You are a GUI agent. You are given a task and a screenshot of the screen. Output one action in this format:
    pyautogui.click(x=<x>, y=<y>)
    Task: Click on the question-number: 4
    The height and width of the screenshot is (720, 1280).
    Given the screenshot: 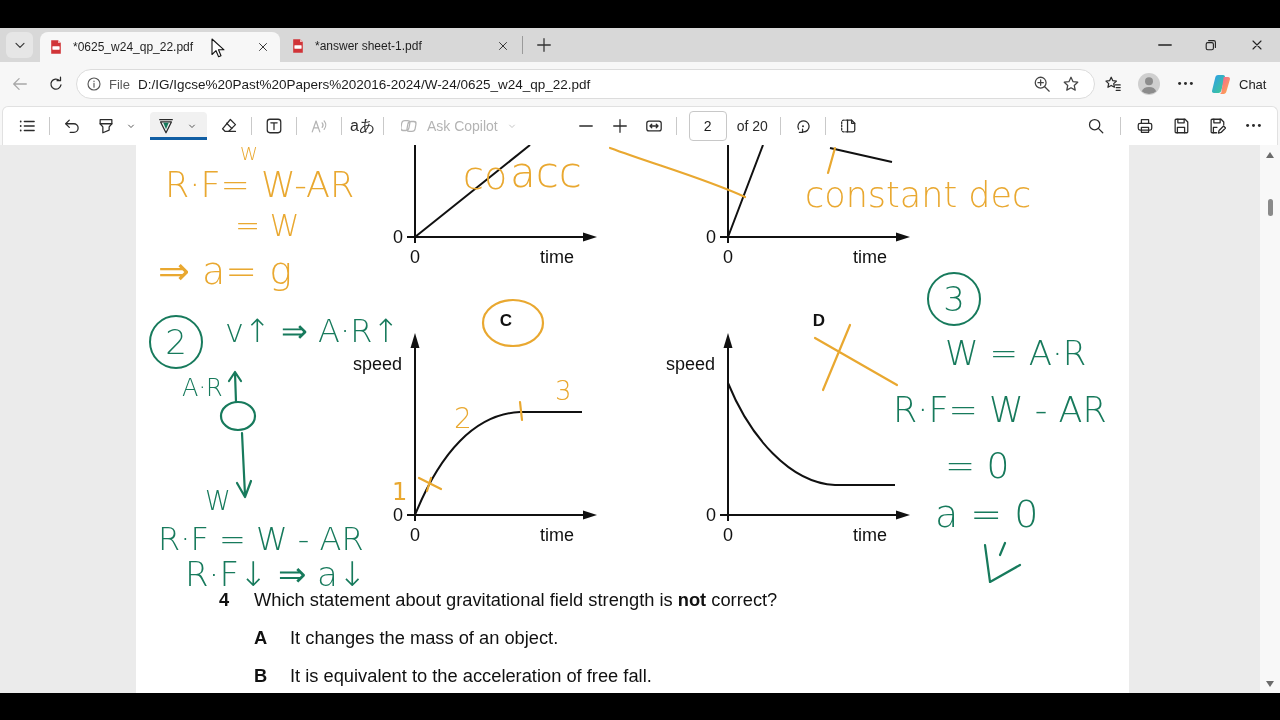 What is the action you would take?
    pyautogui.click(x=225, y=600)
    